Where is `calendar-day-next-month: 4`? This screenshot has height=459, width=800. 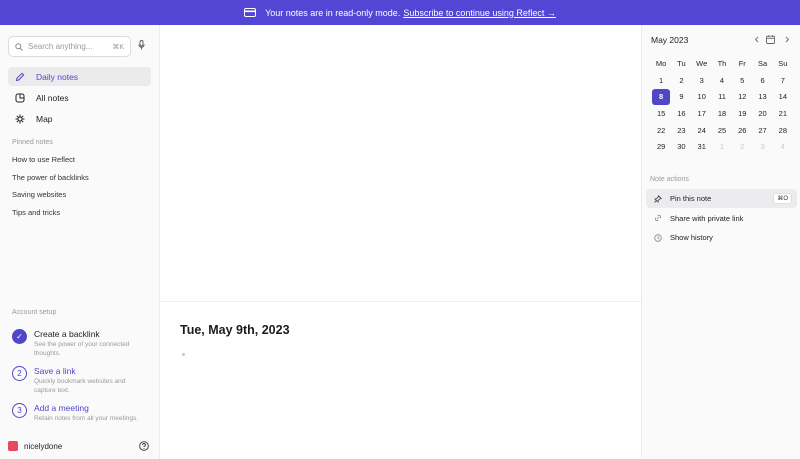
calendar-day-next-month: 4 is located at coordinates (783, 147).